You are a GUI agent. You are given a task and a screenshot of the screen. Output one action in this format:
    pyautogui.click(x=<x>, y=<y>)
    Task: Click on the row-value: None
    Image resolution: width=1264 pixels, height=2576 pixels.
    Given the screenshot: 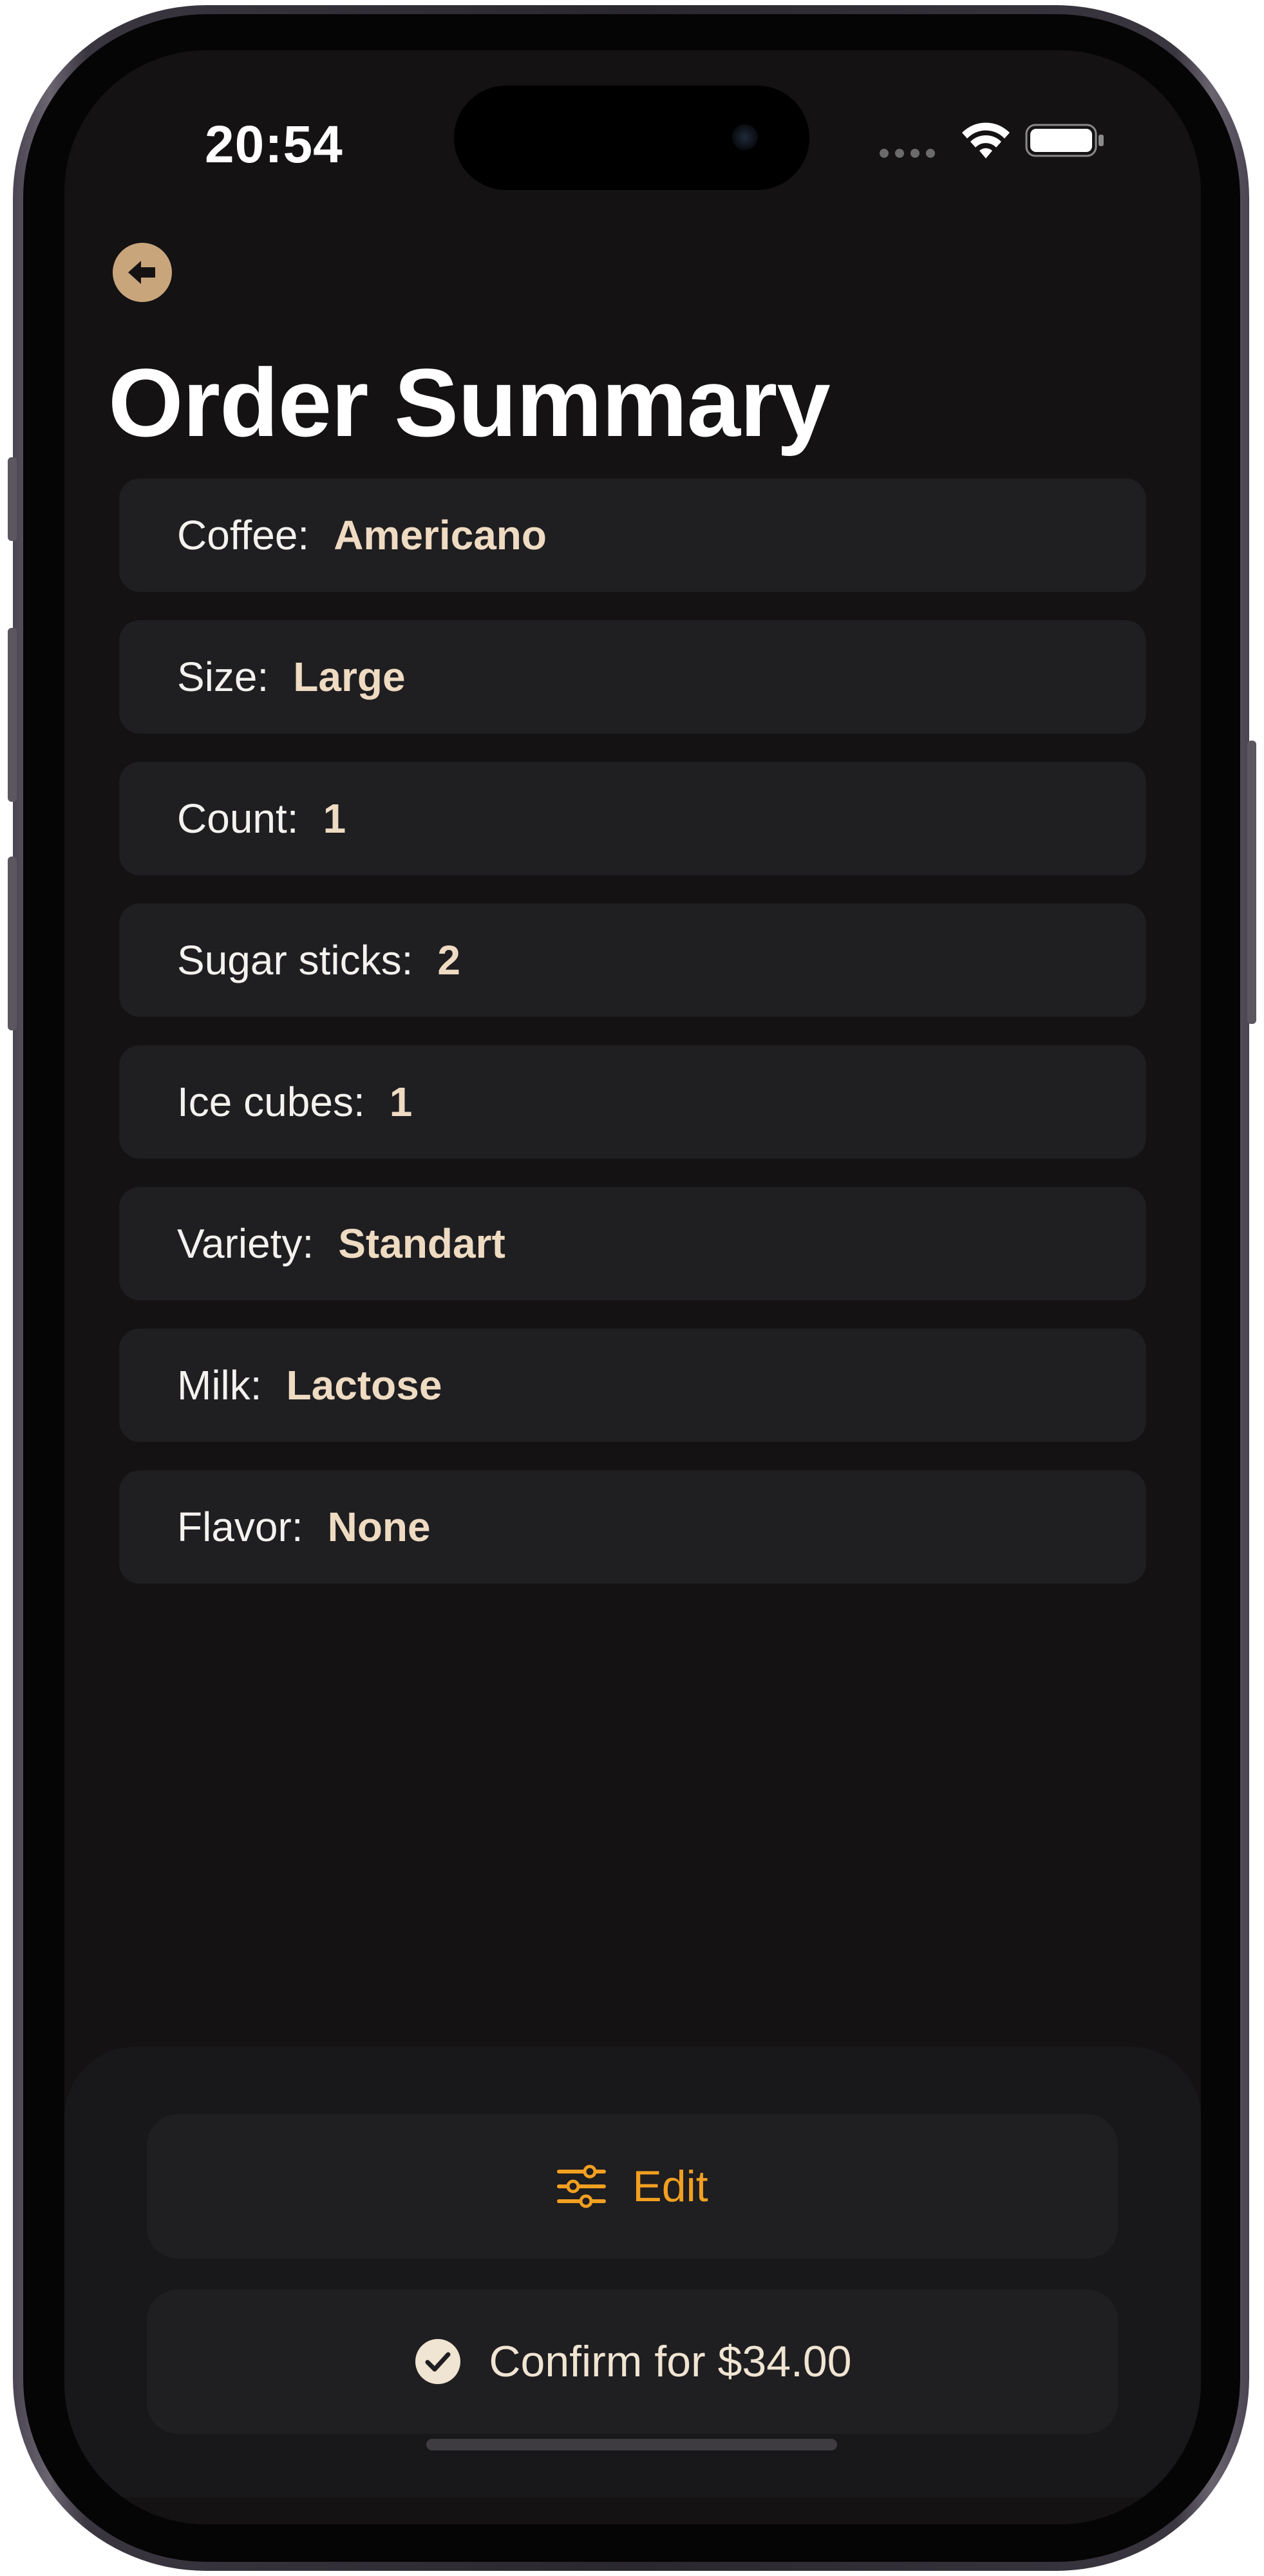 What is the action you would take?
    pyautogui.click(x=379, y=1527)
    